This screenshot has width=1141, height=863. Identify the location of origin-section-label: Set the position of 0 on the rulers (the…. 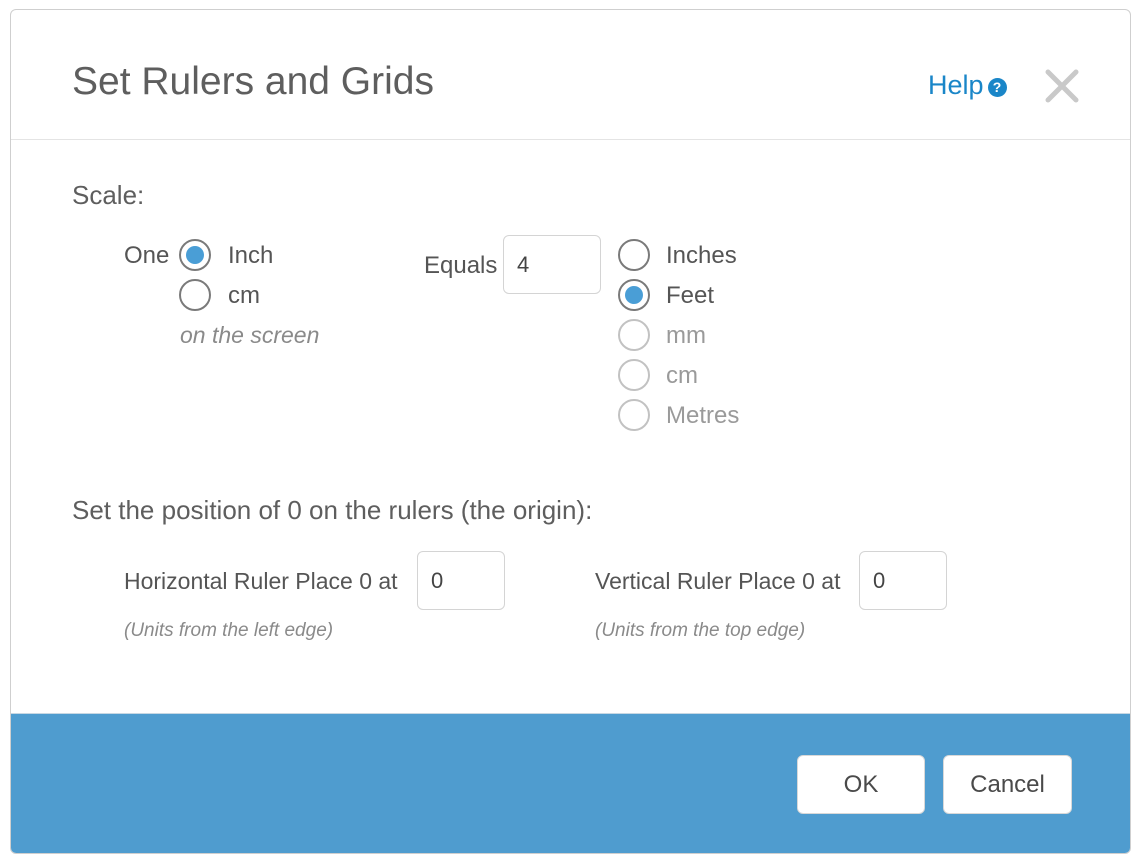
(332, 510).